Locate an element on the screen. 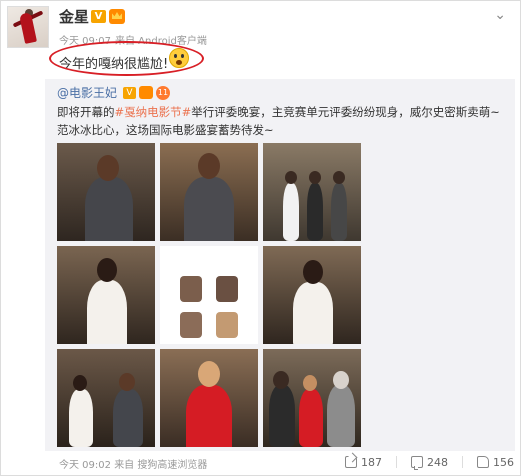 The width and height of the screenshot is (521, 476). highlight-circle is located at coordinates (126, 58).